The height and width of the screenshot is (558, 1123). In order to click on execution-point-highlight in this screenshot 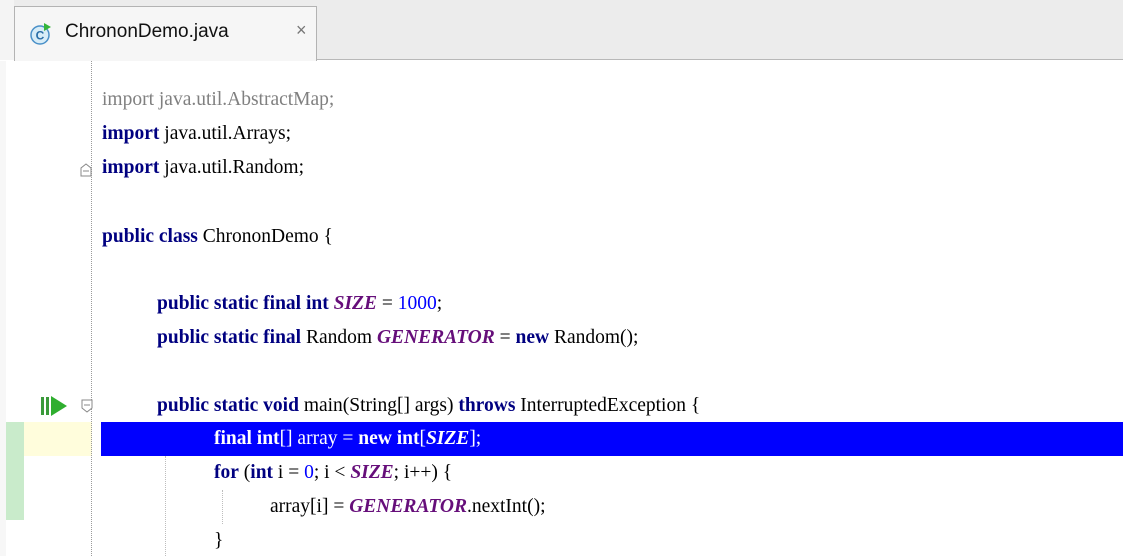, I will do `click(612, 439)`.